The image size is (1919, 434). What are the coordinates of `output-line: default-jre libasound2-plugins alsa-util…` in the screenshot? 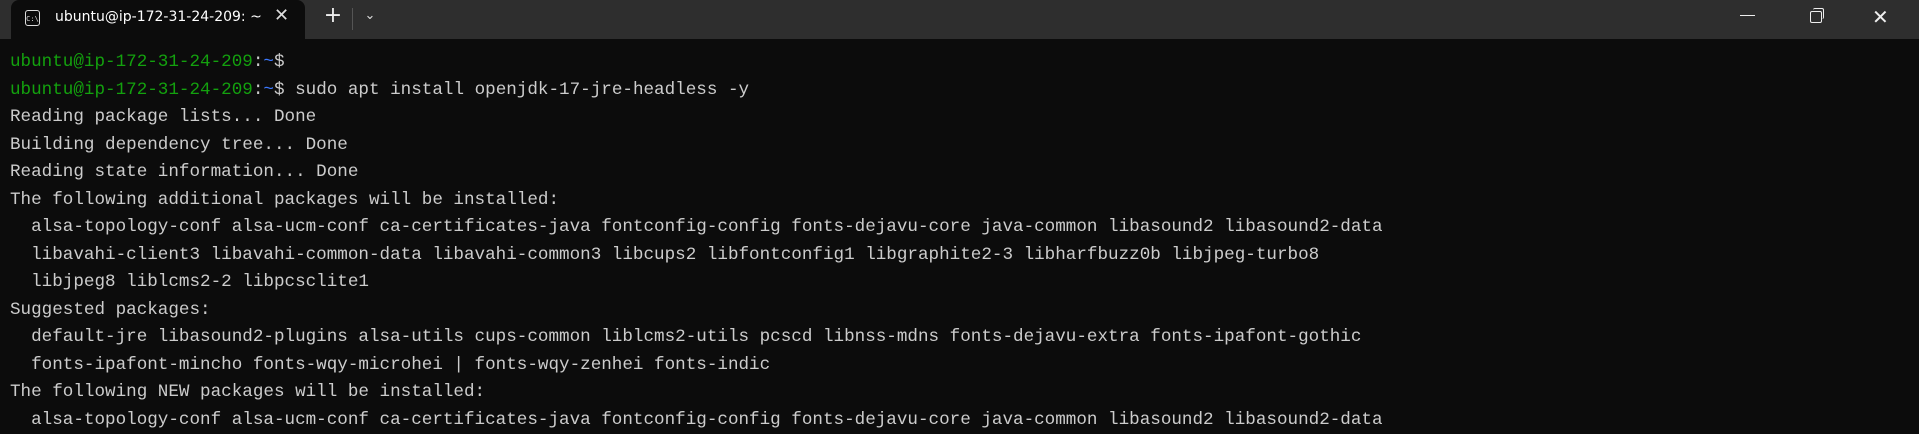 It's located at (696, 338).